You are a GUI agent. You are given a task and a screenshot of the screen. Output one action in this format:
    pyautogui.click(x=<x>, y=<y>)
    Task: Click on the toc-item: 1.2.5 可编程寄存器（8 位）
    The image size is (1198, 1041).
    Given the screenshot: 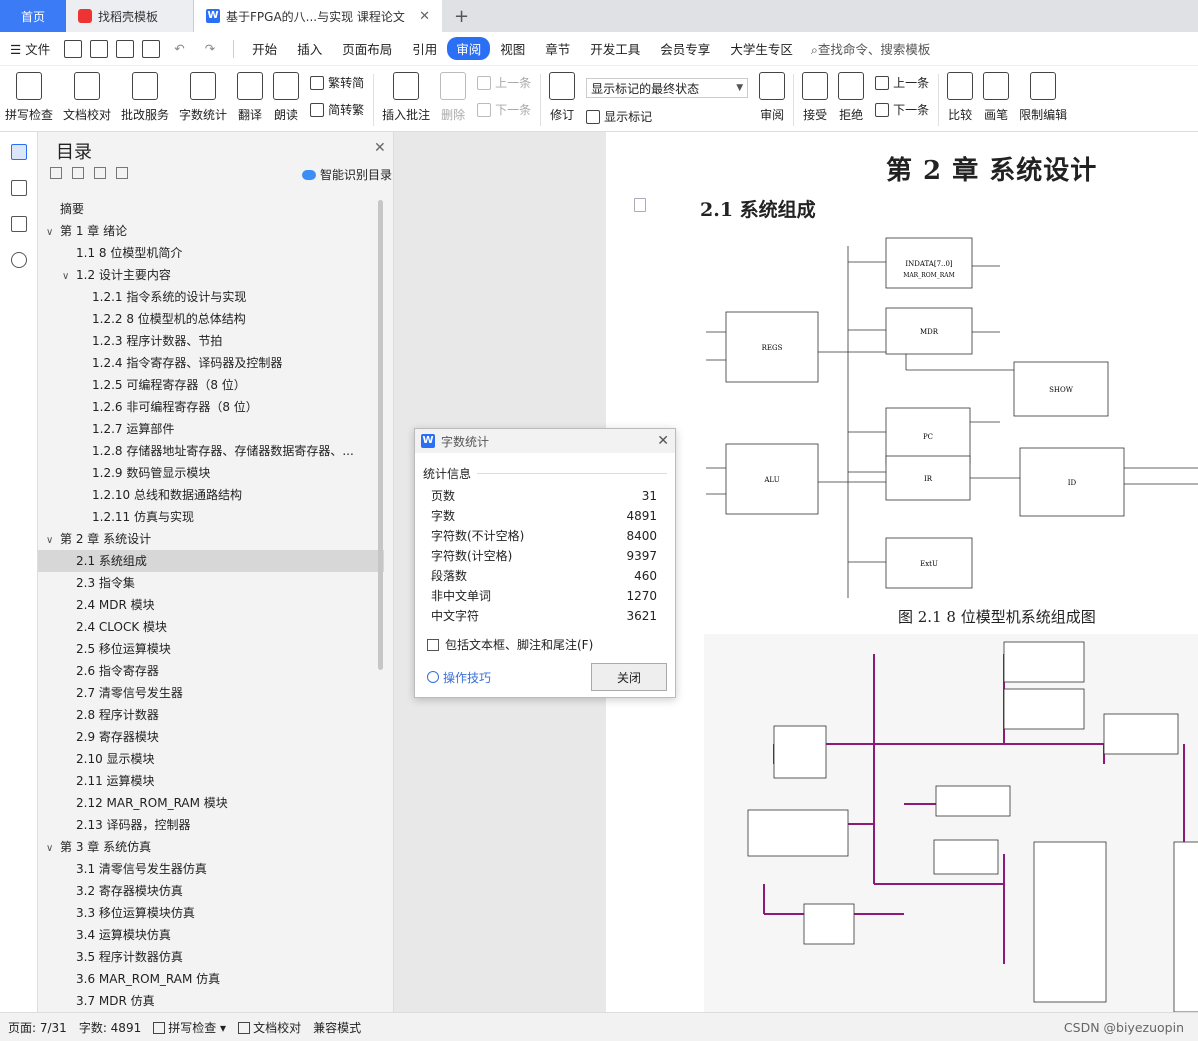 What is the action you would take?
    pyautogui.click(x=211, y=385)
    